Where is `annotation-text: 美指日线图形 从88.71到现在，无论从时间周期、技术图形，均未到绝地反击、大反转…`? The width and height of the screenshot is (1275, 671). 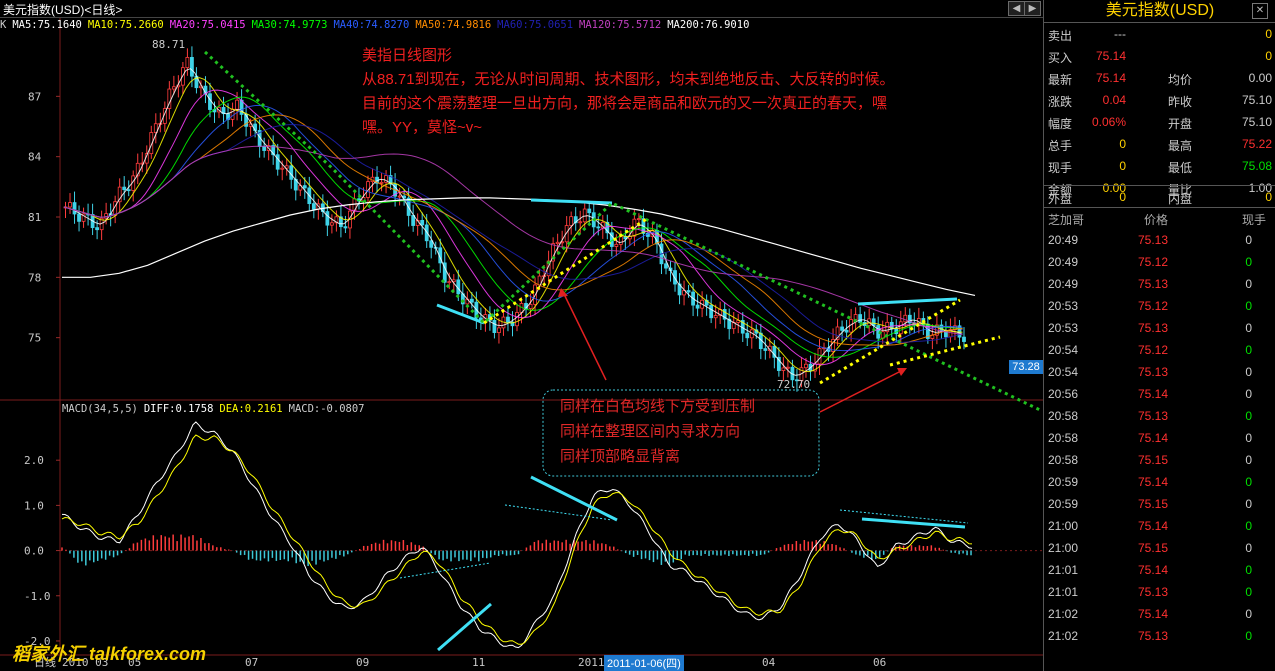
annotation-text: 美指日线图形 从88.71到现在，无论从时间周期、技术图形，均未到绝地反击、大反转… is located at coordinates (697, 92).